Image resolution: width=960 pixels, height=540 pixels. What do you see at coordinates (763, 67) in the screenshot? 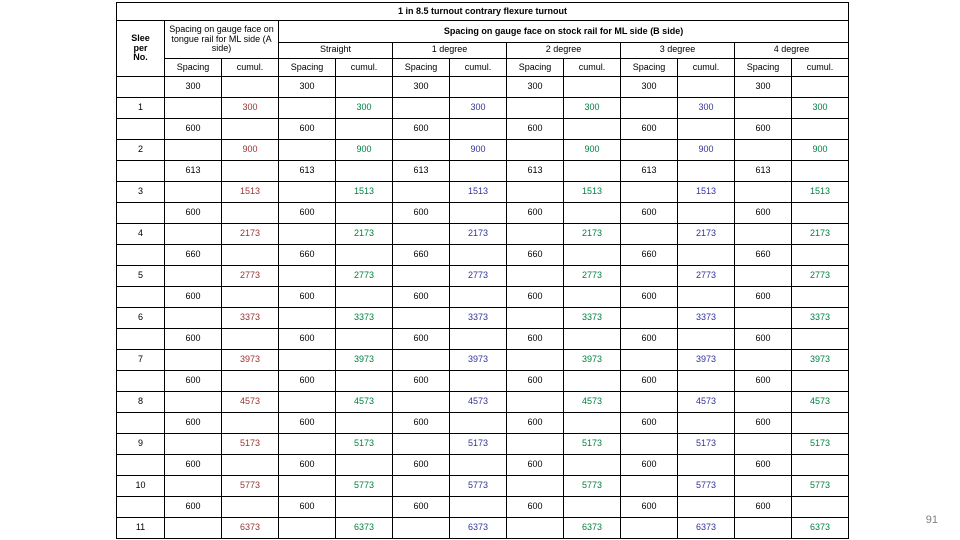
I see `header-col-spacing-4deg: Spacing` at bounding box center [763, 67].